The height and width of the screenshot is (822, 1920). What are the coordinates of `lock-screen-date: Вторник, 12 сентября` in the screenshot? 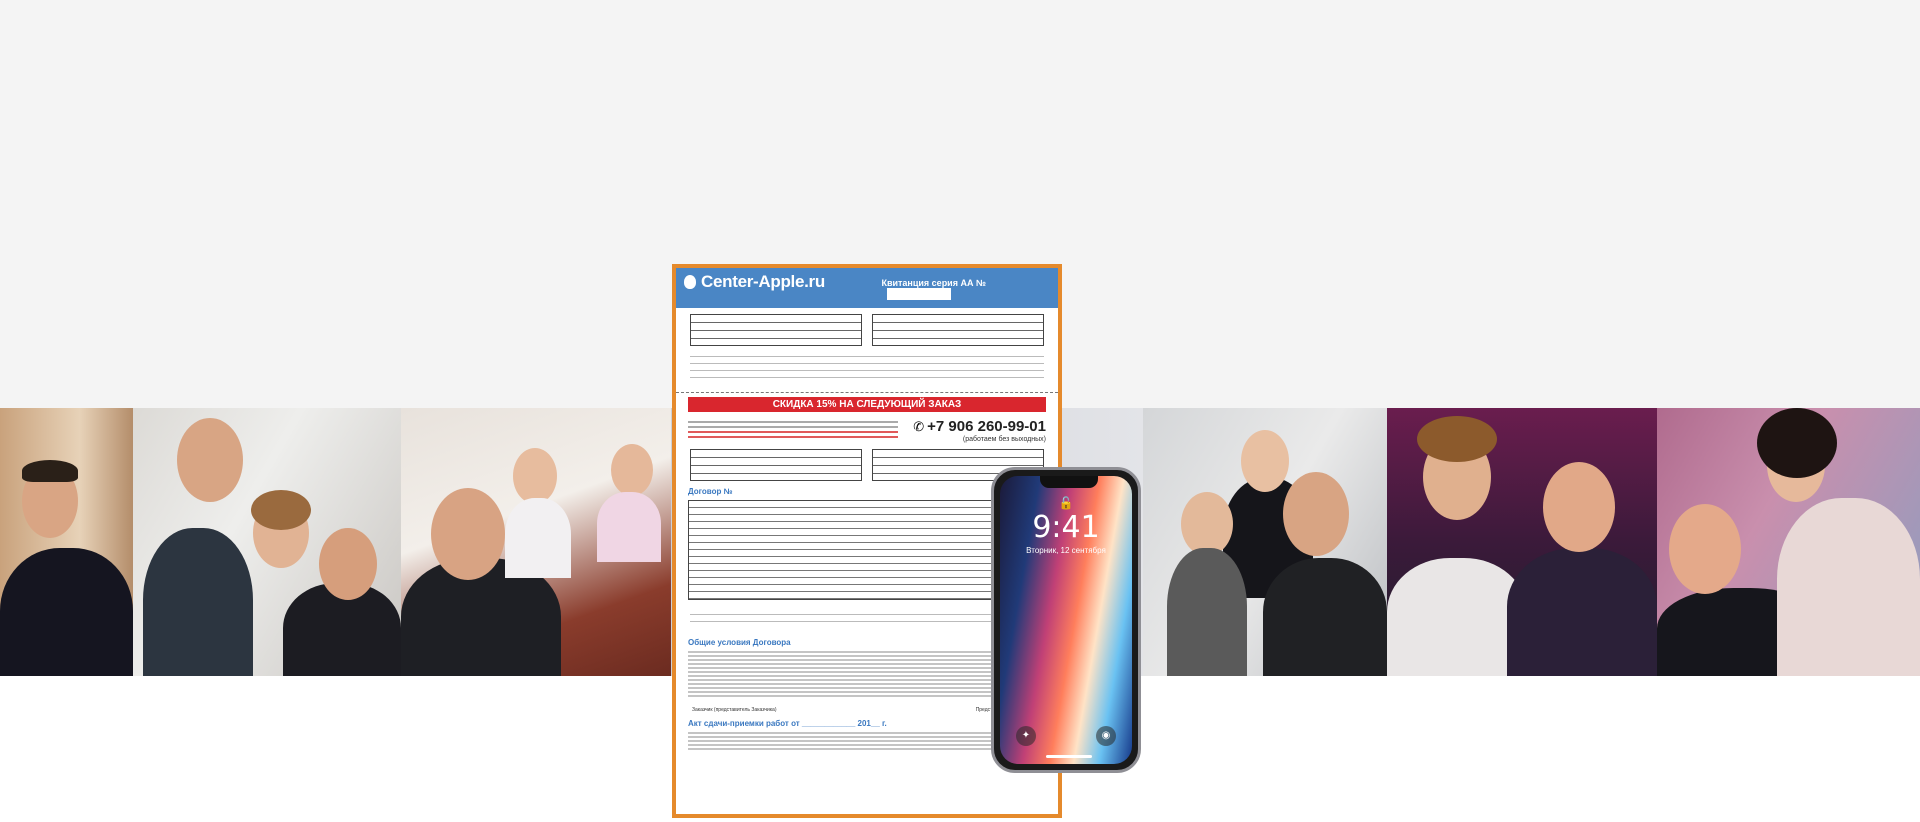 It's located at (1066, 550).